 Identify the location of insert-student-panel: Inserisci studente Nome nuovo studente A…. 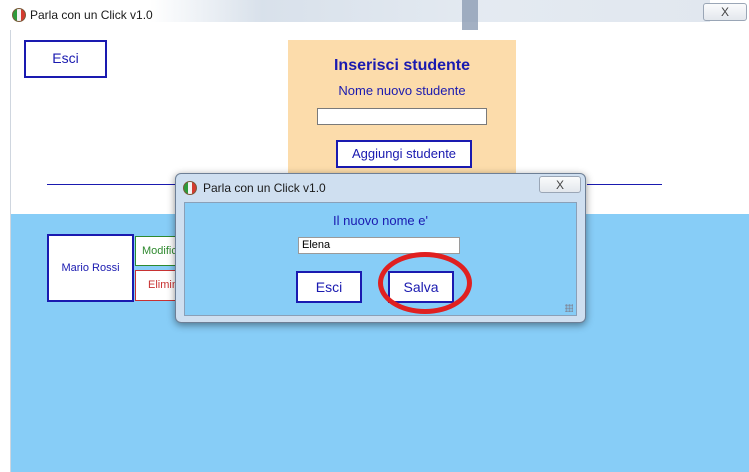
(402, 110).